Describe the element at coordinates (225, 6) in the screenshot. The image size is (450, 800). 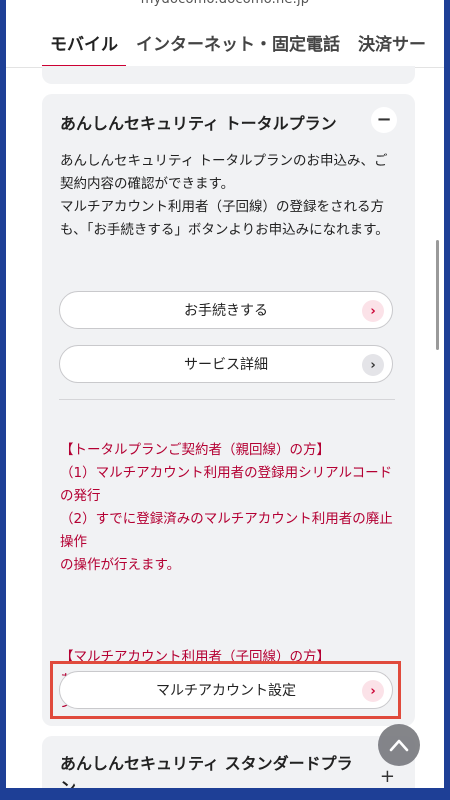
I see `url-text: mydocomo.docomo.ne.jp` at that location.